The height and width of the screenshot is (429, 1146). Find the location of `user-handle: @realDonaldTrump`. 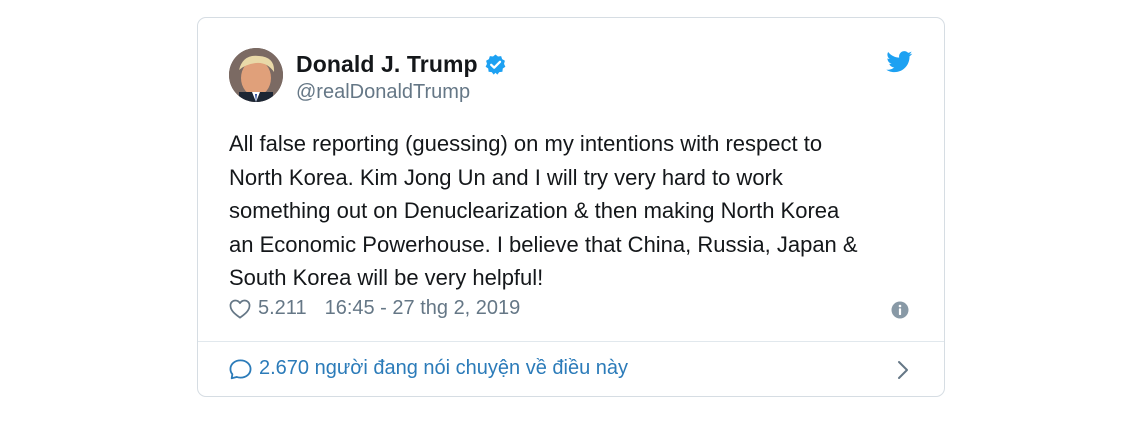

user-handle: @realDonaldTrump is located at coordinates (383, 92).